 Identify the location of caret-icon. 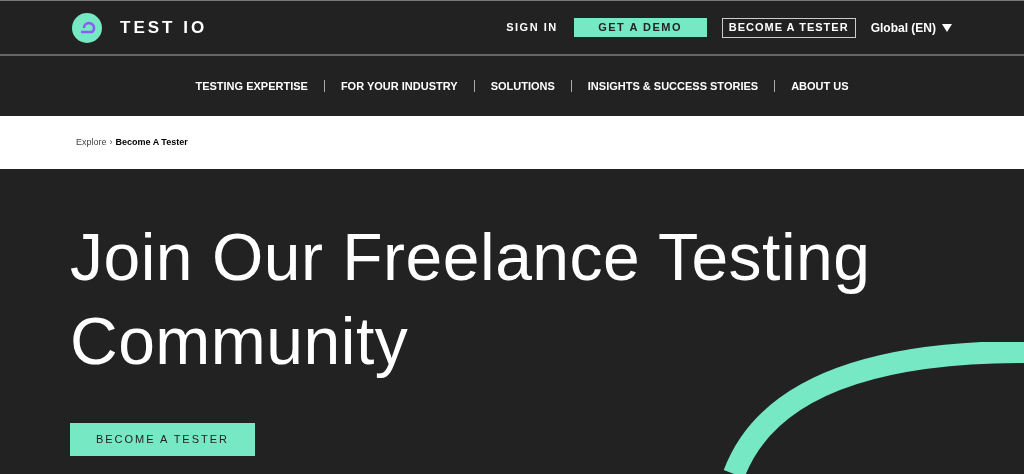
(947, 27).